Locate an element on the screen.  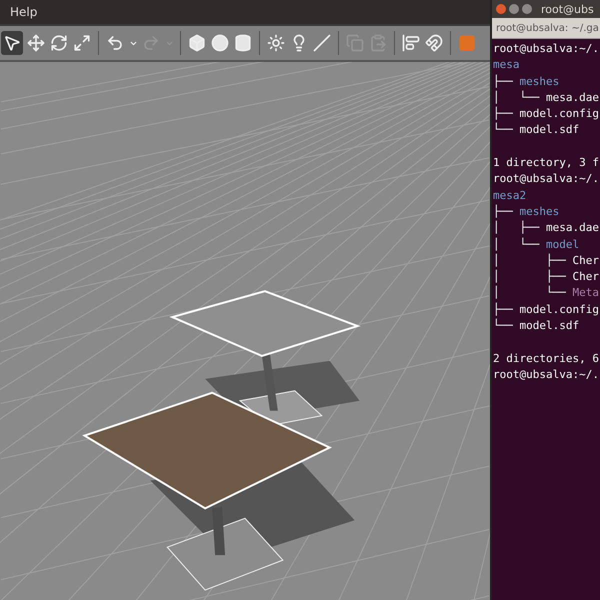
terminal-line: │ └── mesa.dae is located at coordinates (546, 98).